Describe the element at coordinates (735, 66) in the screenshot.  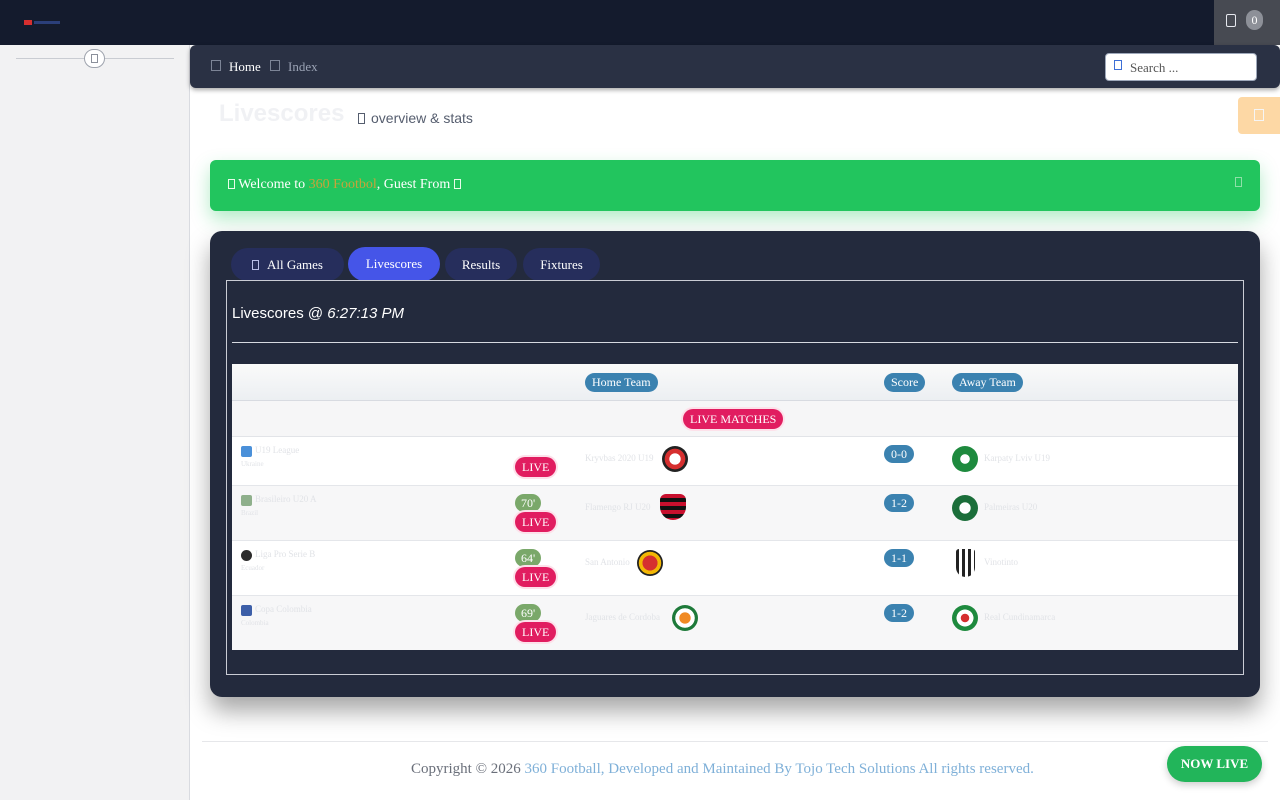
I see `breadcrumb: Home Index` at that location.